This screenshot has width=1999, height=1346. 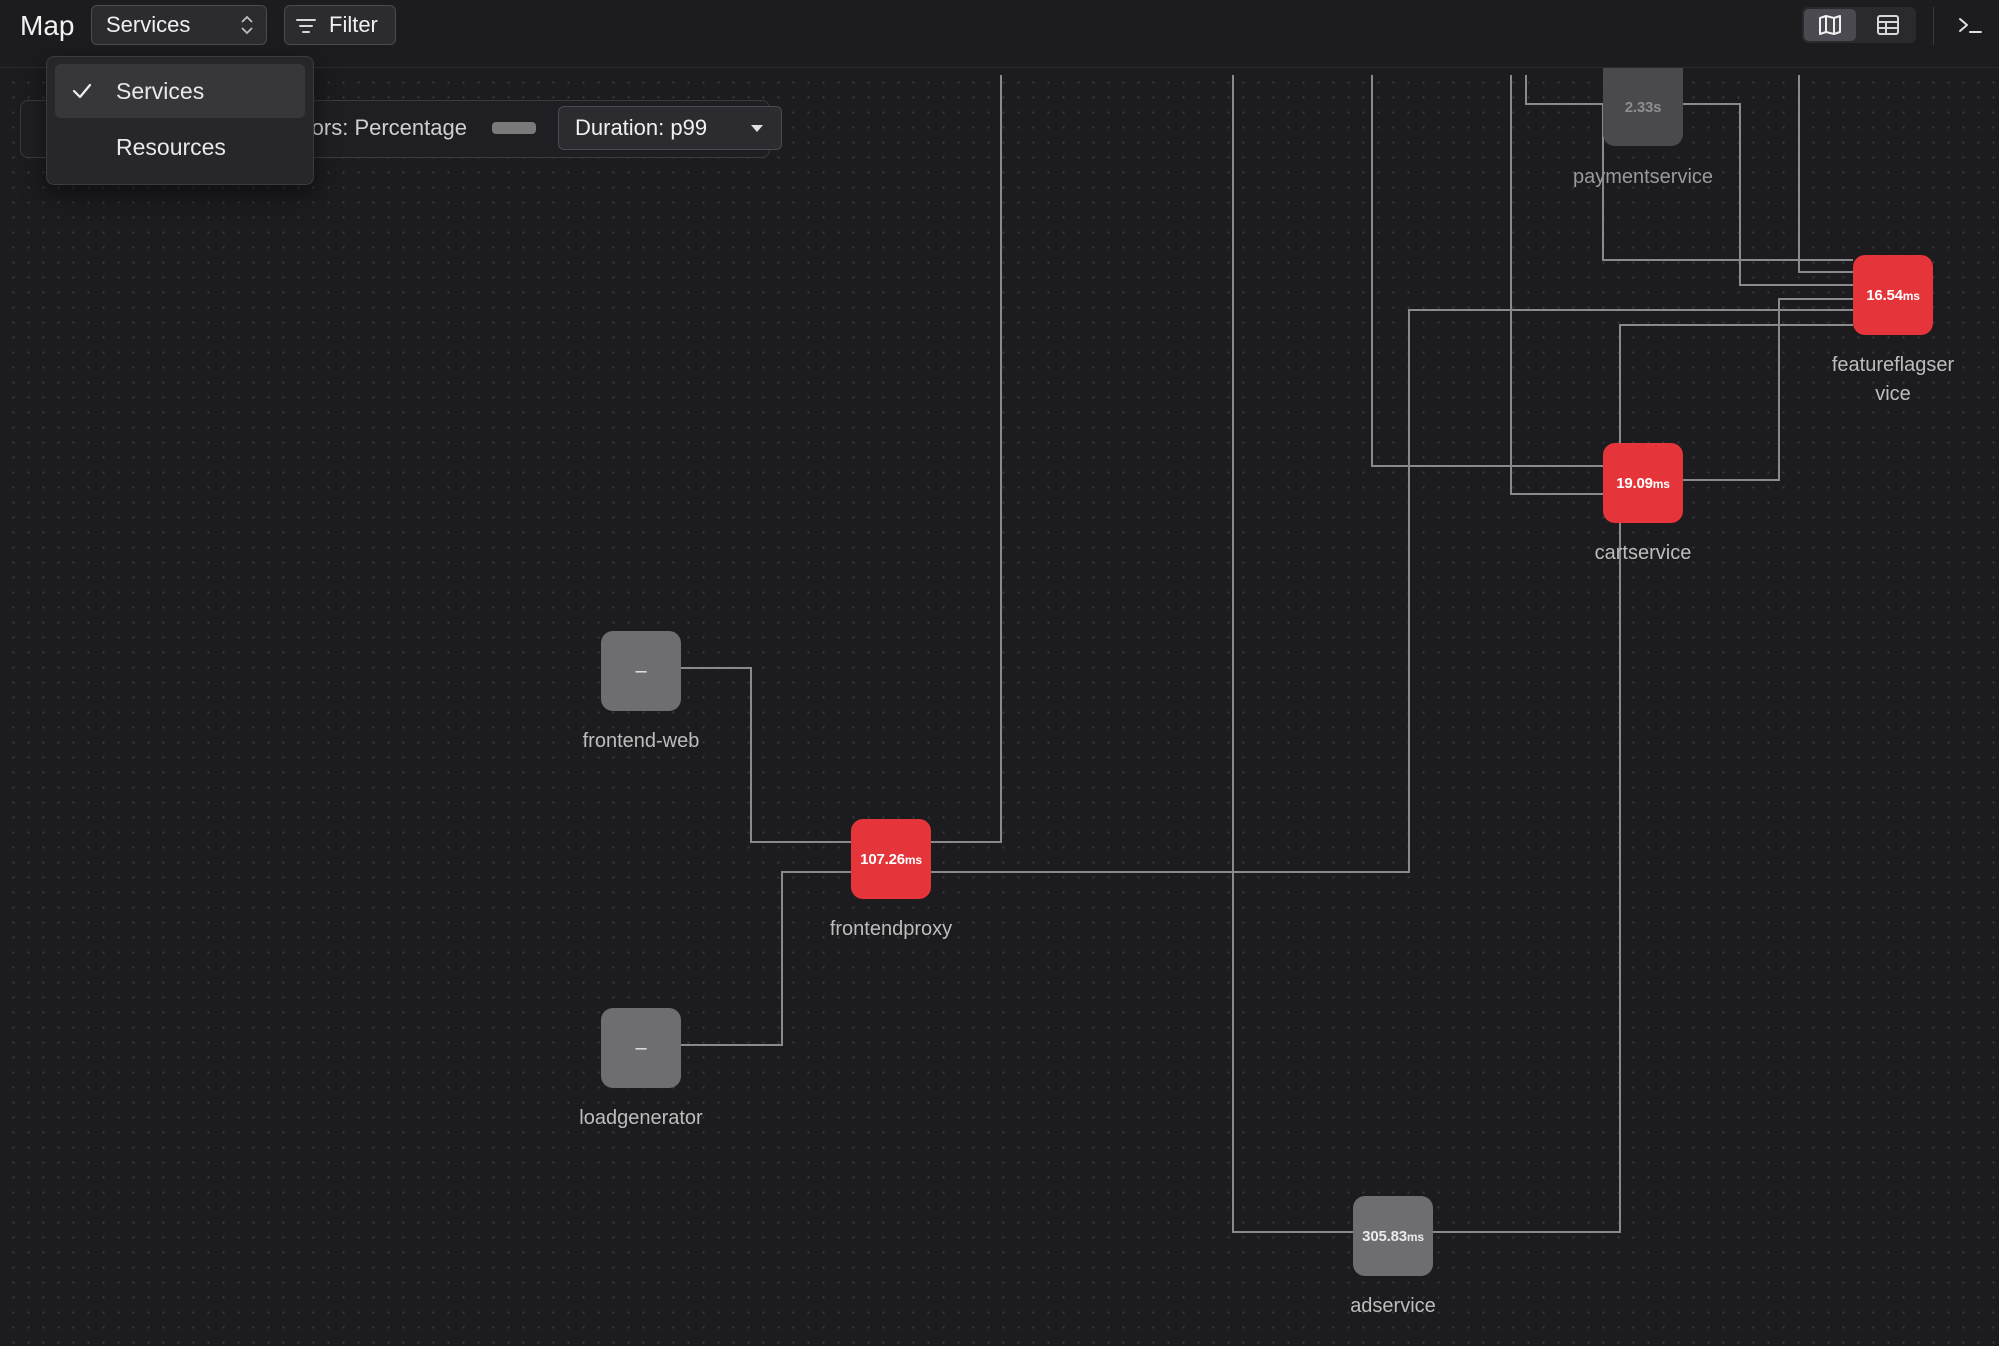 I want to click on node-label-adservice: adservice, so click(x=1393, y=1306).